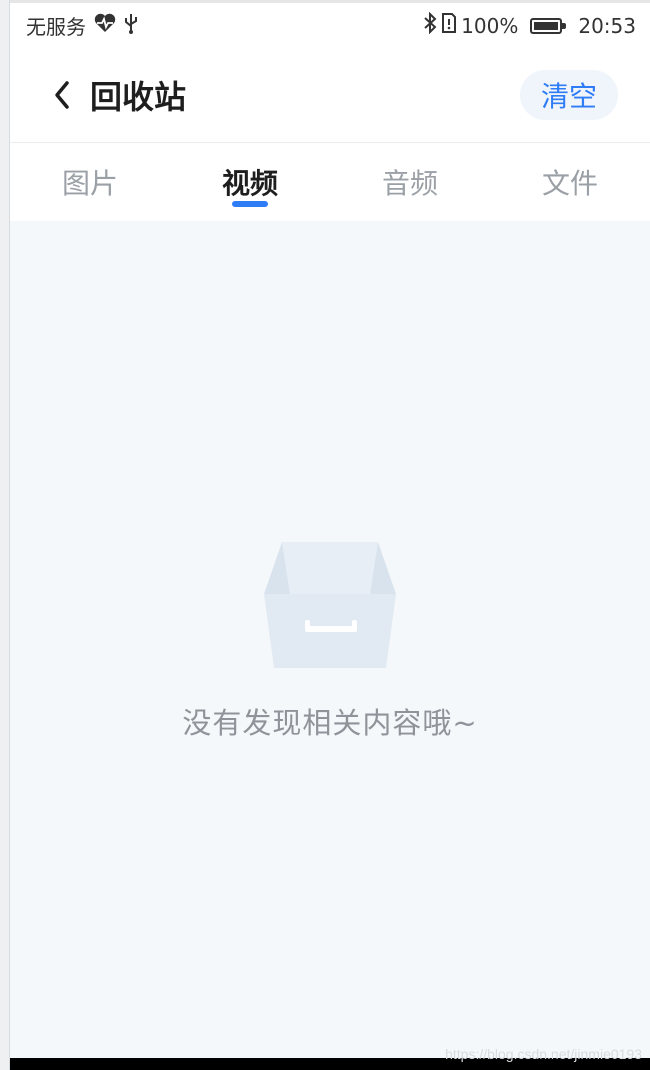 Image resolution: width=650 pixels, height=1070 pixels. I want to click on header-left: 回收站, so click(118, 95).